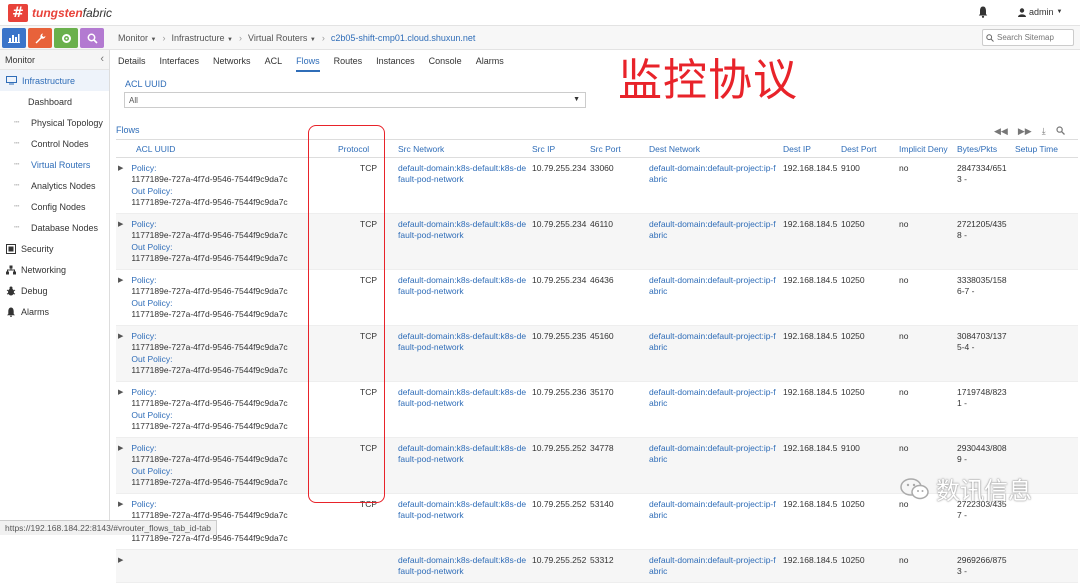  I want to click on protocol-highlight-box, so click(346, 314).